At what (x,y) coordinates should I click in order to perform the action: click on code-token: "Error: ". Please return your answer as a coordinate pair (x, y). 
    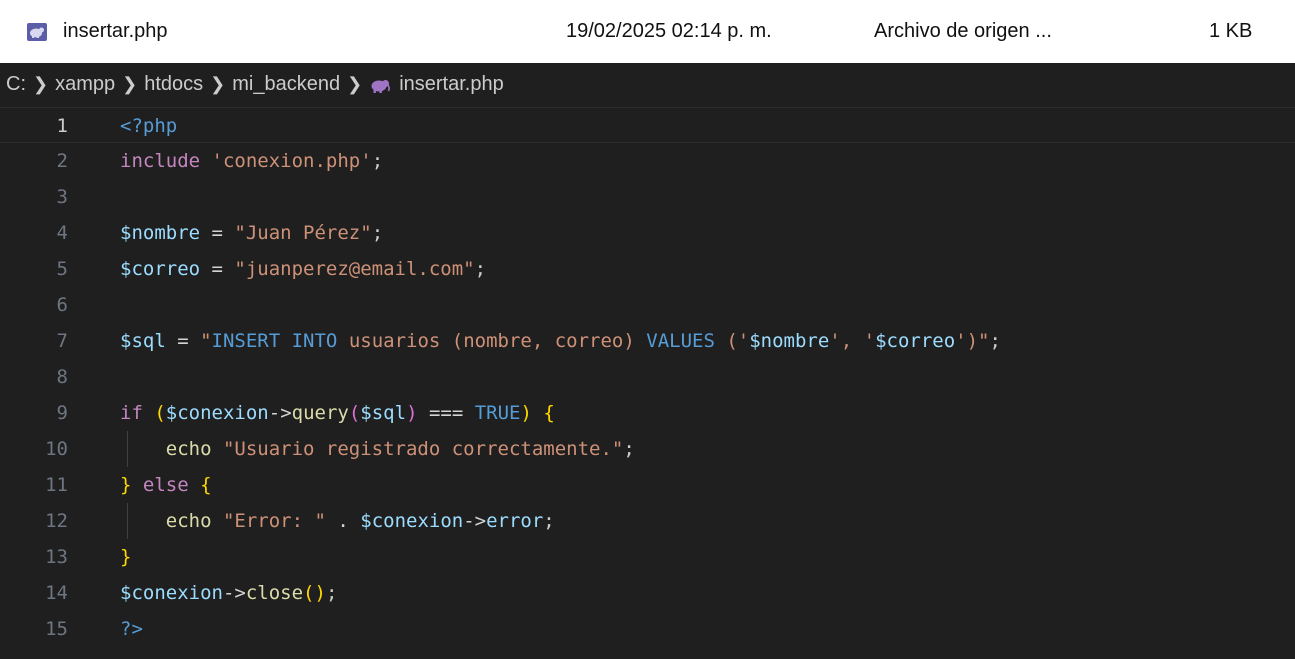
    Looking at the image, I should click on (274, 521).